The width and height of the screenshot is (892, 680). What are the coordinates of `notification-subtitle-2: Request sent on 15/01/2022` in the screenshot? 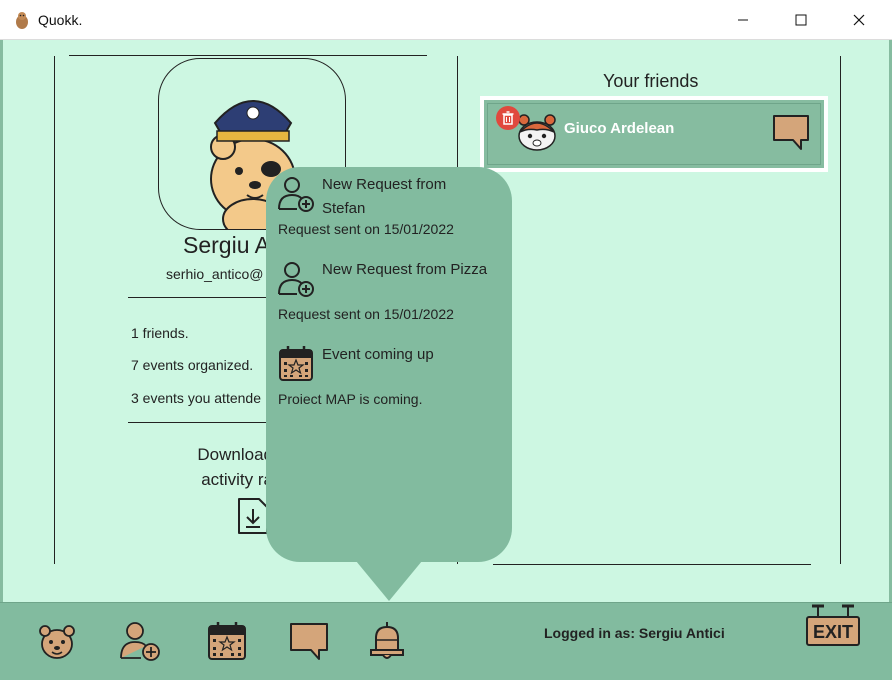 It's located at (366, 314).